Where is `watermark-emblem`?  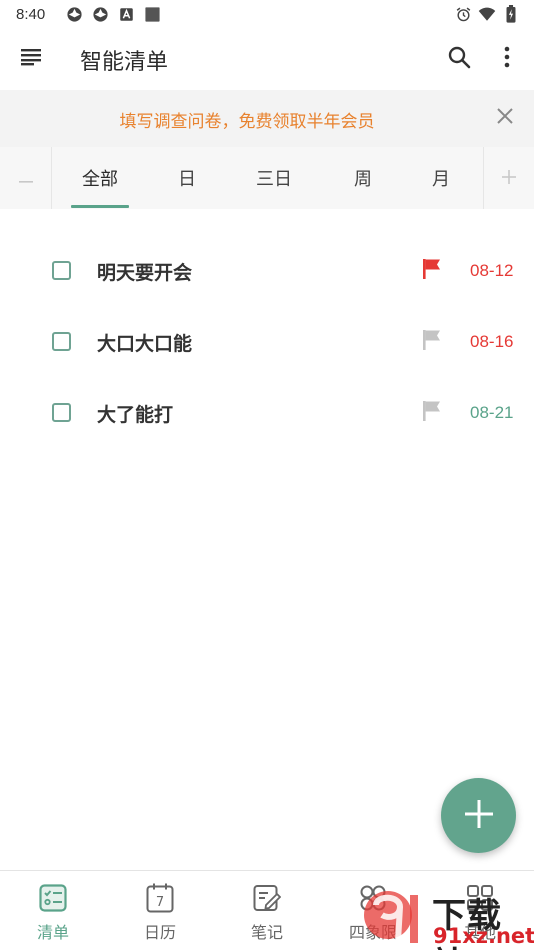
watermark-emblem is located at coordinates (391, 917).